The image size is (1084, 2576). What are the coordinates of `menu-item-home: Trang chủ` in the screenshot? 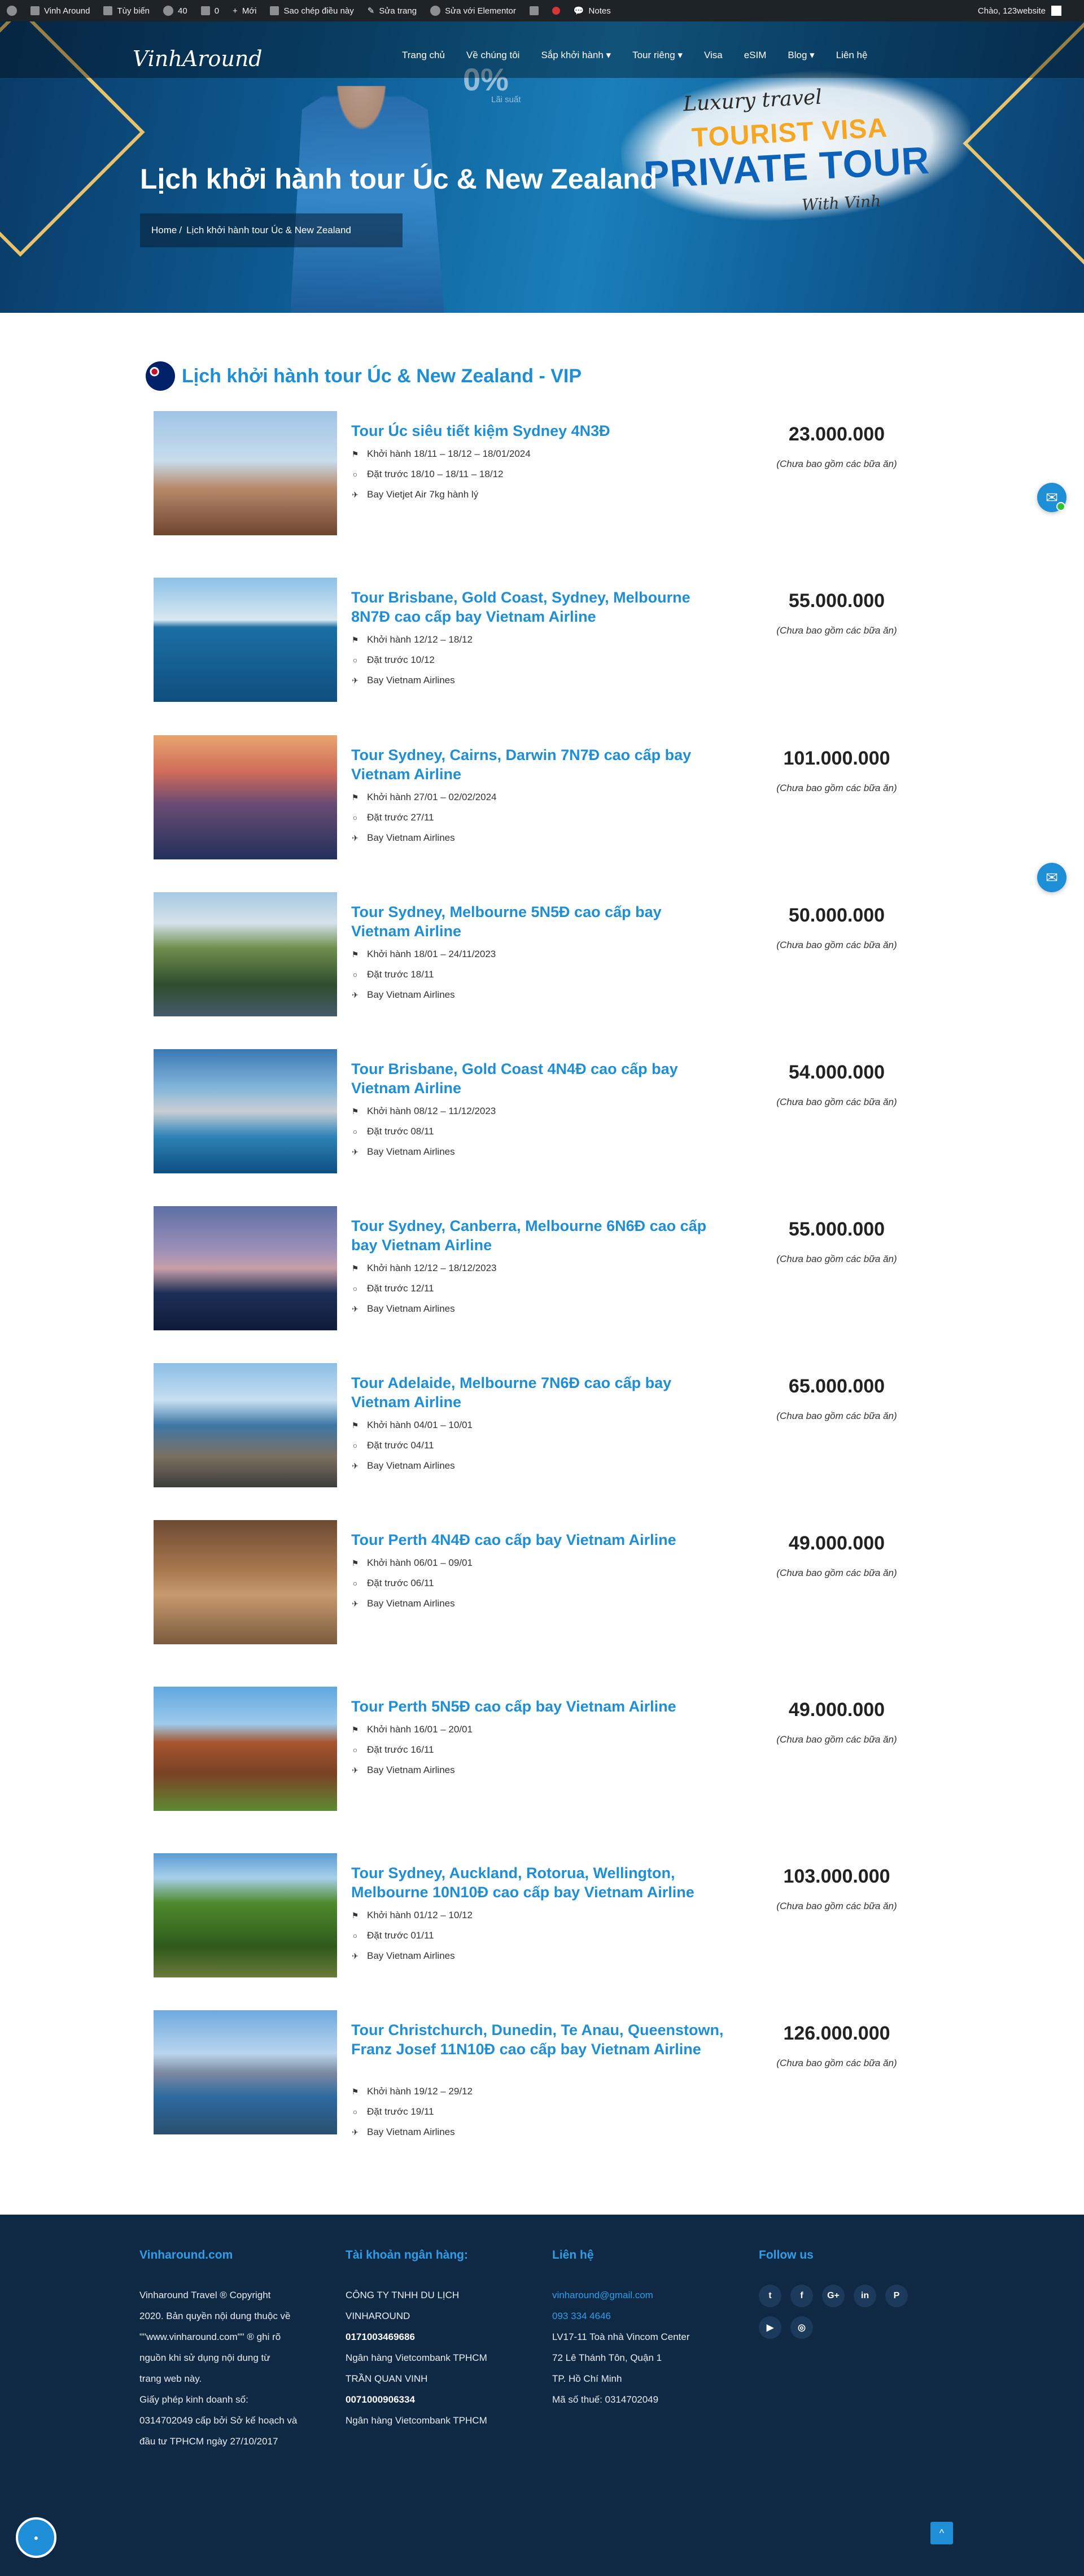 It's located at (423, 55).